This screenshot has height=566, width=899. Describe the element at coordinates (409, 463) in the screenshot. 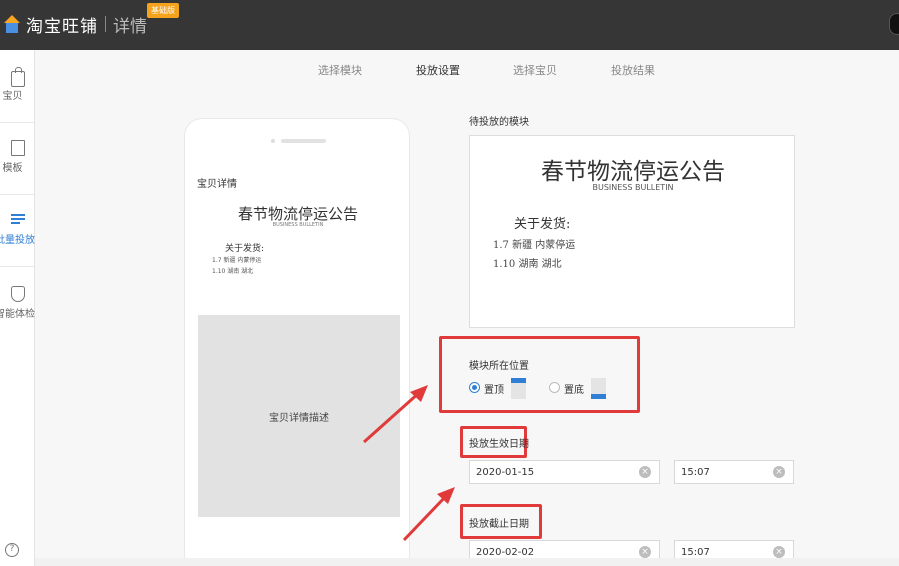

I see `annotation-arrows` at that location.